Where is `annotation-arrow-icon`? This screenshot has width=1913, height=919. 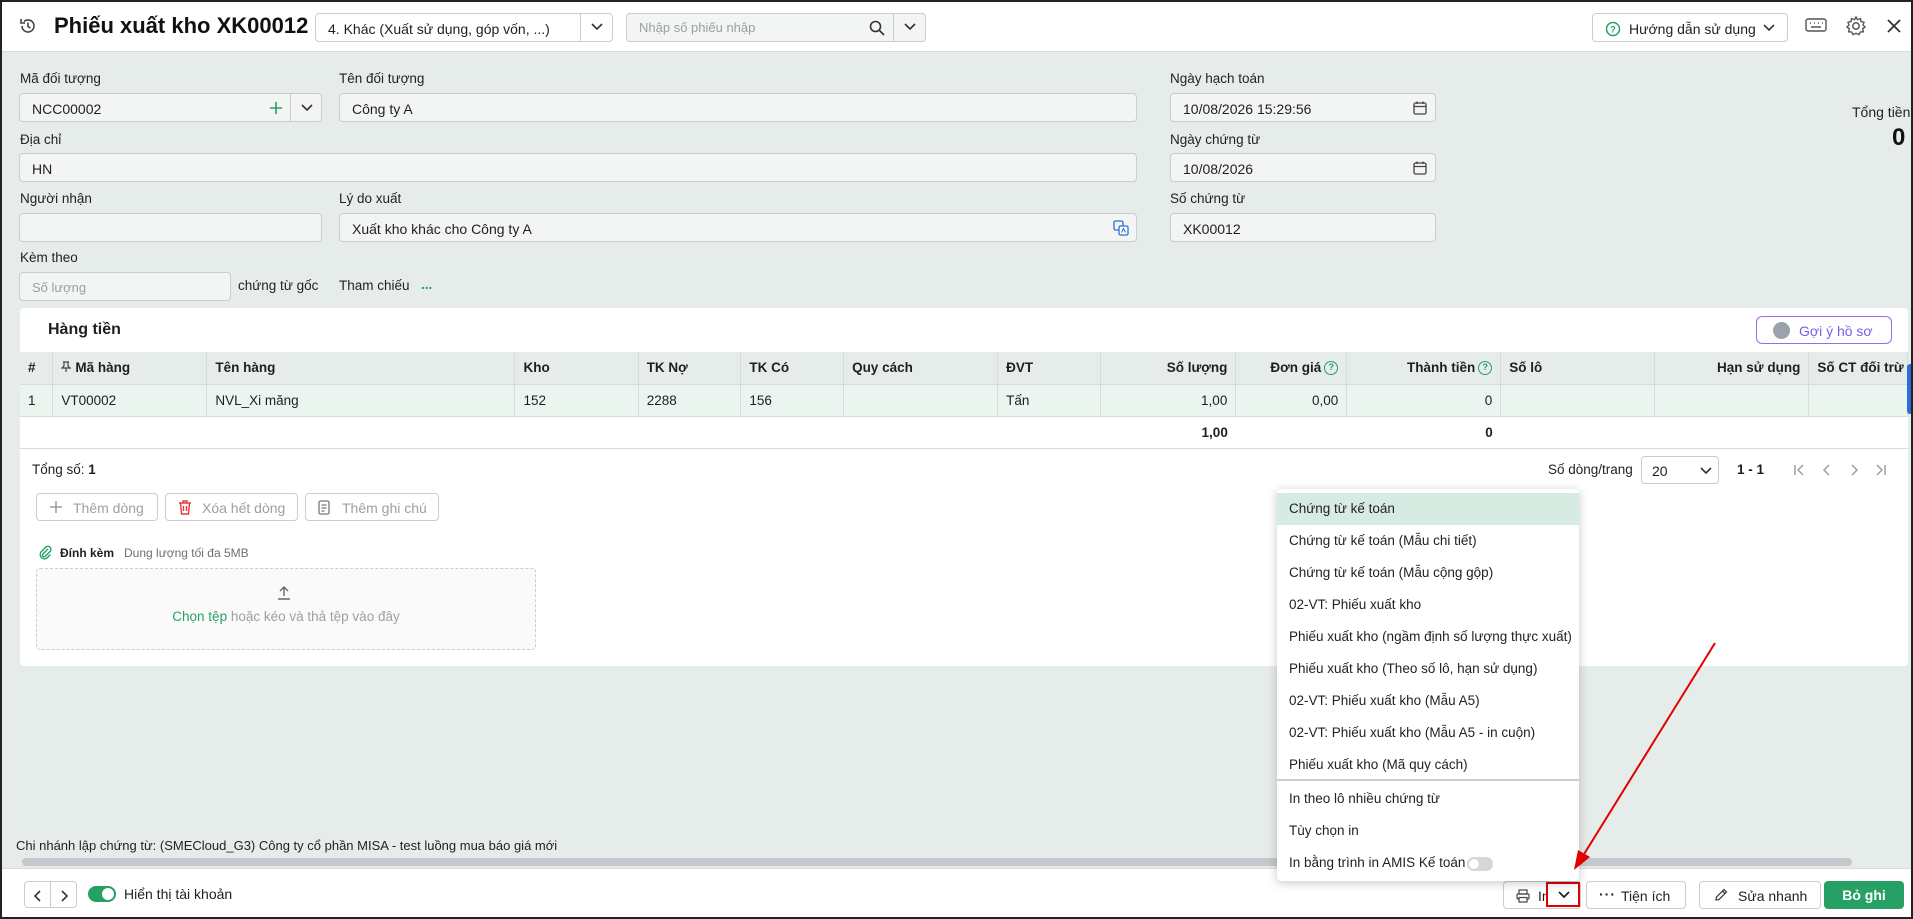 annotation-arrow-icon is located at coordinates (1645, 756).